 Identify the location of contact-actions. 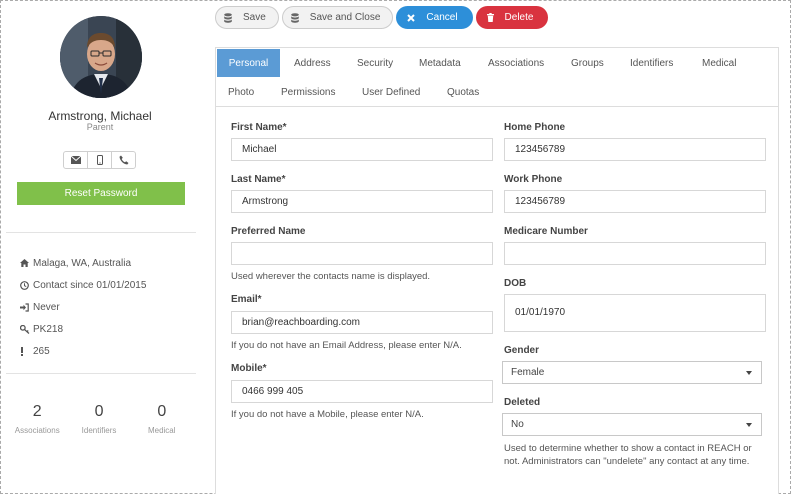
(99, 160).